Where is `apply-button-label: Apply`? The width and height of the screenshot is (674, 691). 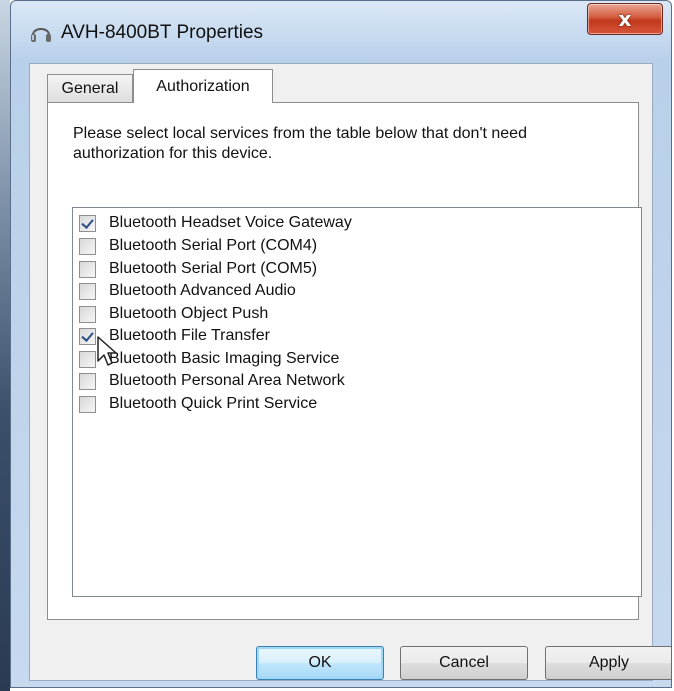 apply-button-label: Apply is located at coordinates (609, 662).